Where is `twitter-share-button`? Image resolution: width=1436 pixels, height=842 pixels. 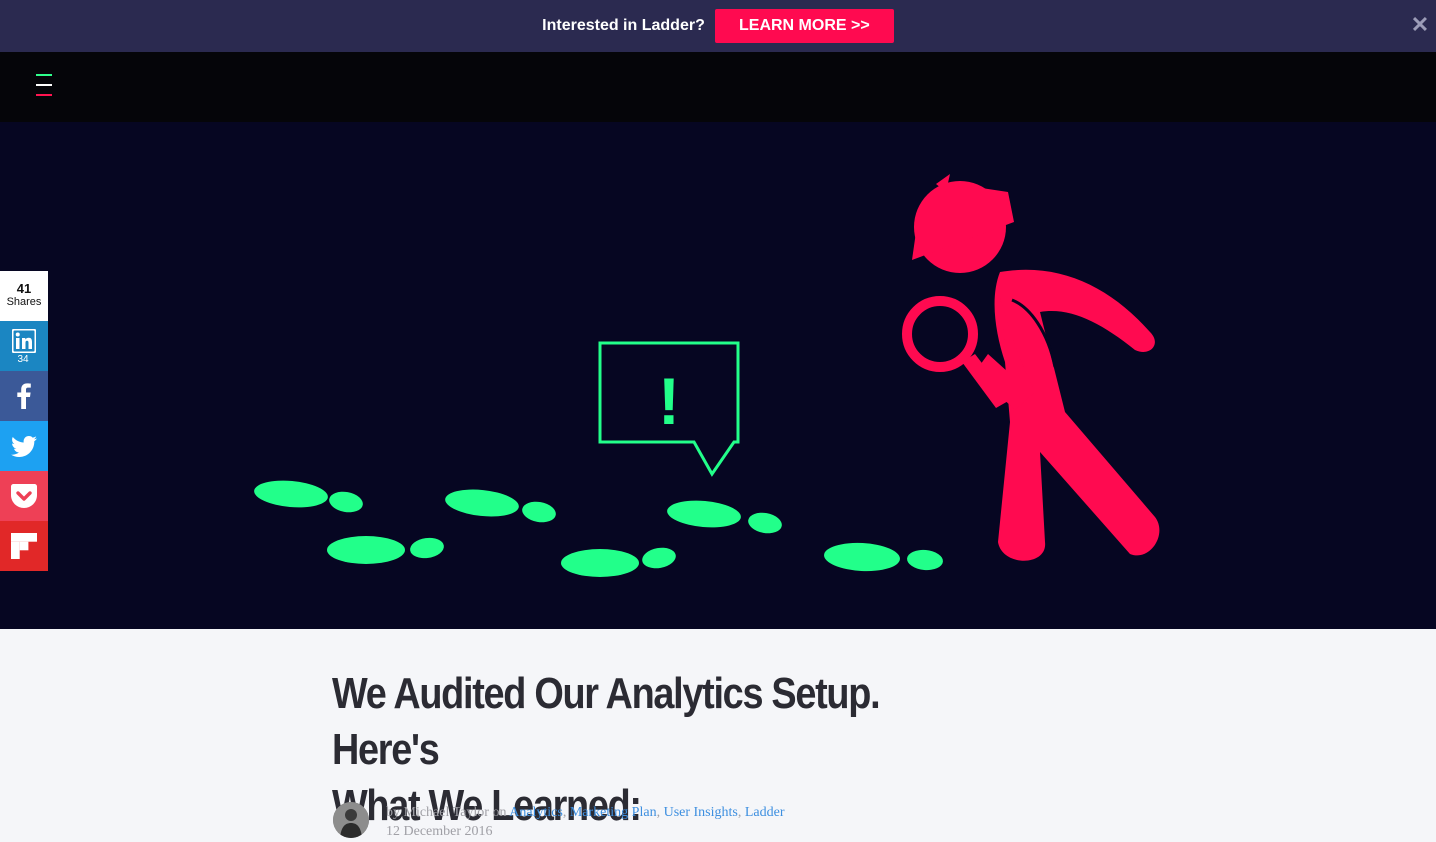
twitter-share-button is located at coordinates (24, 446).